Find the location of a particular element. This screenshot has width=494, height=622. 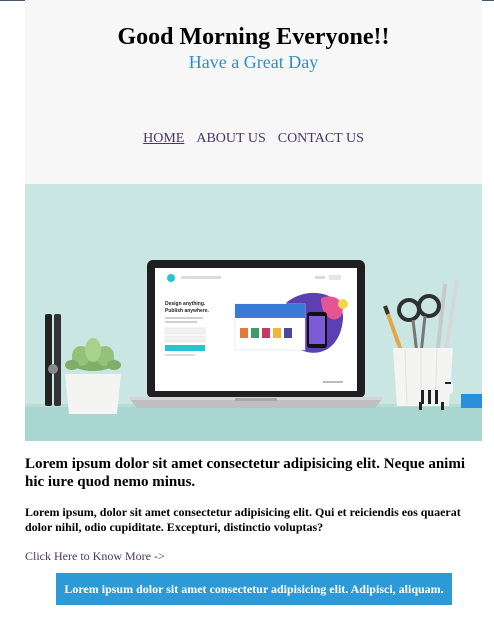

screen-headline-1: Design anything. is located at coordinates (185, 304).